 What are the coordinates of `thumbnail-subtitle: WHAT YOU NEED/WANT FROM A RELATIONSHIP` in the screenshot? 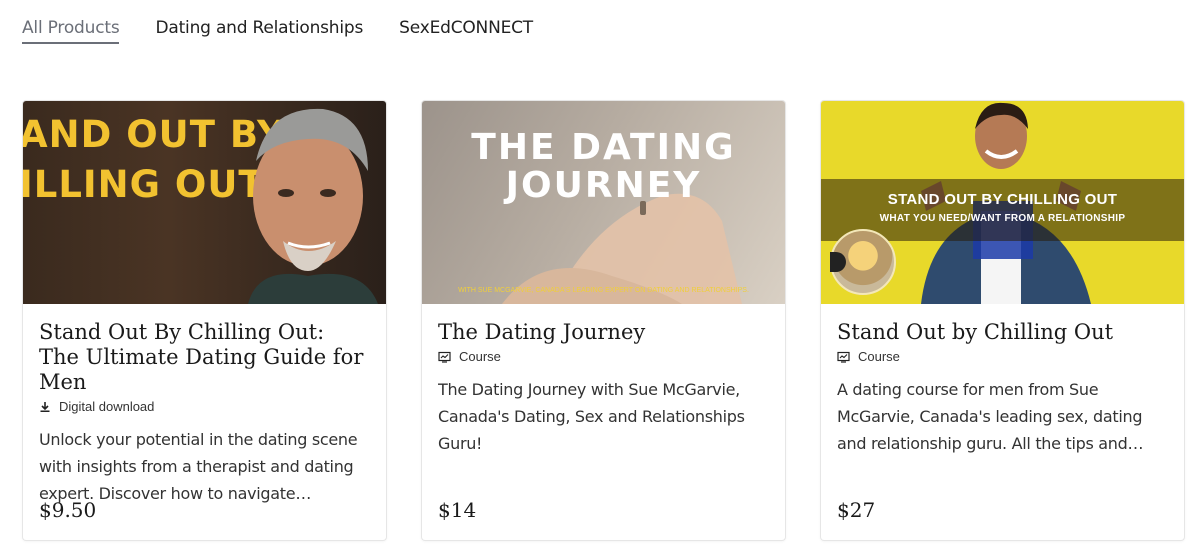 It's located at (1002, 218).